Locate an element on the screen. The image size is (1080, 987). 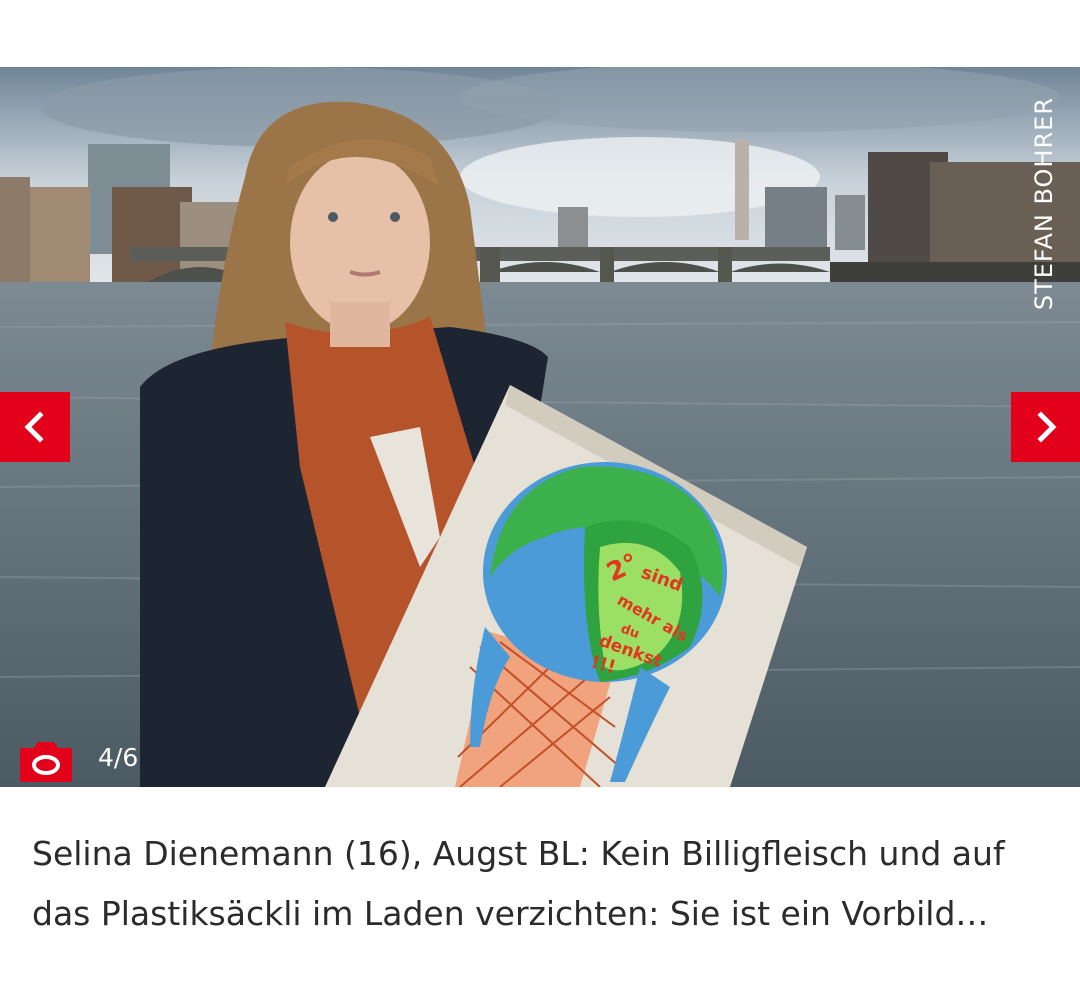
previous-image-button is located at coordinates (35, 427).